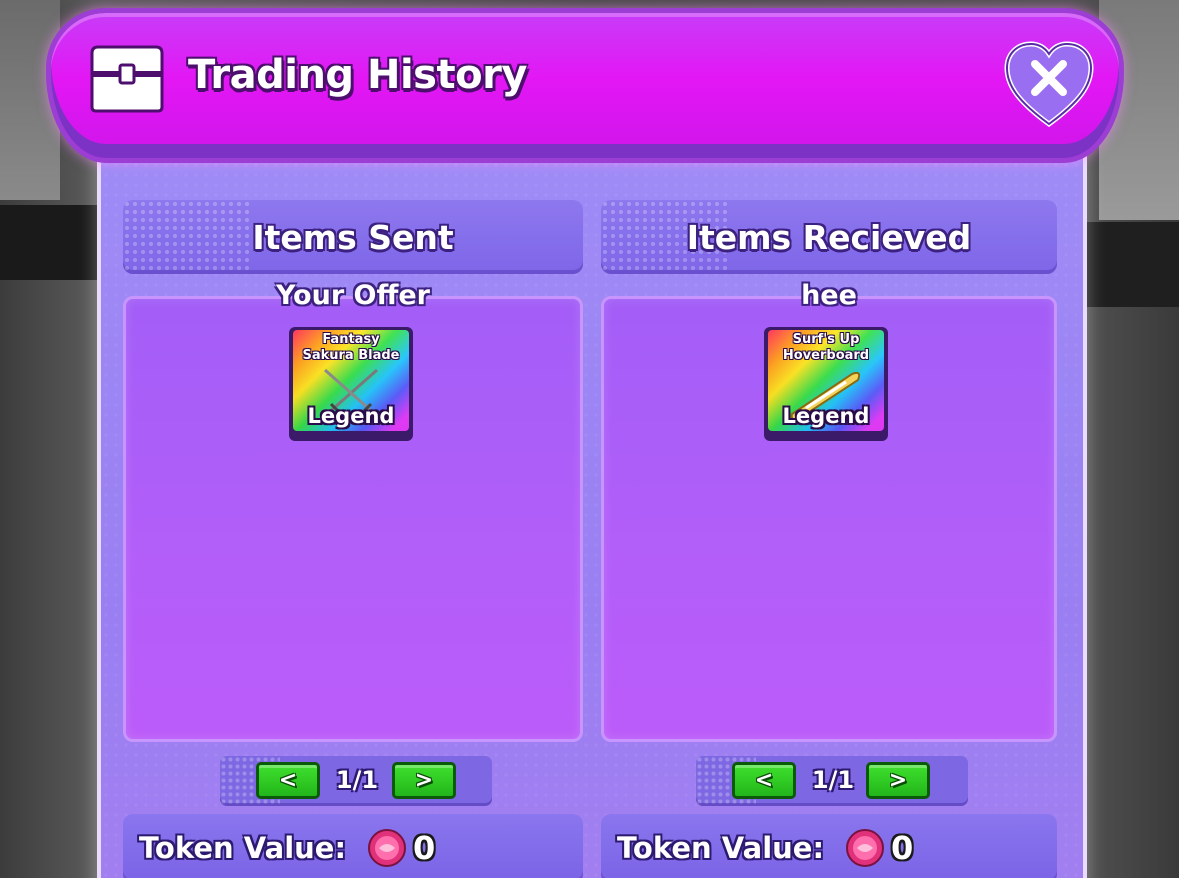  I want to click on received-page-count: 1/1, so click(833, 780).